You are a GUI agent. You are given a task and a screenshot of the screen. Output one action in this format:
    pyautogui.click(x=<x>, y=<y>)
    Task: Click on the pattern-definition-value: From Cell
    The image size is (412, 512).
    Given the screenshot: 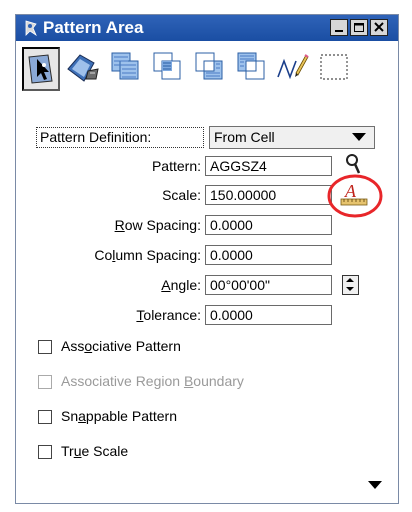 What is the action you would take?
    pyautogui.click(x=244, y=137)
    